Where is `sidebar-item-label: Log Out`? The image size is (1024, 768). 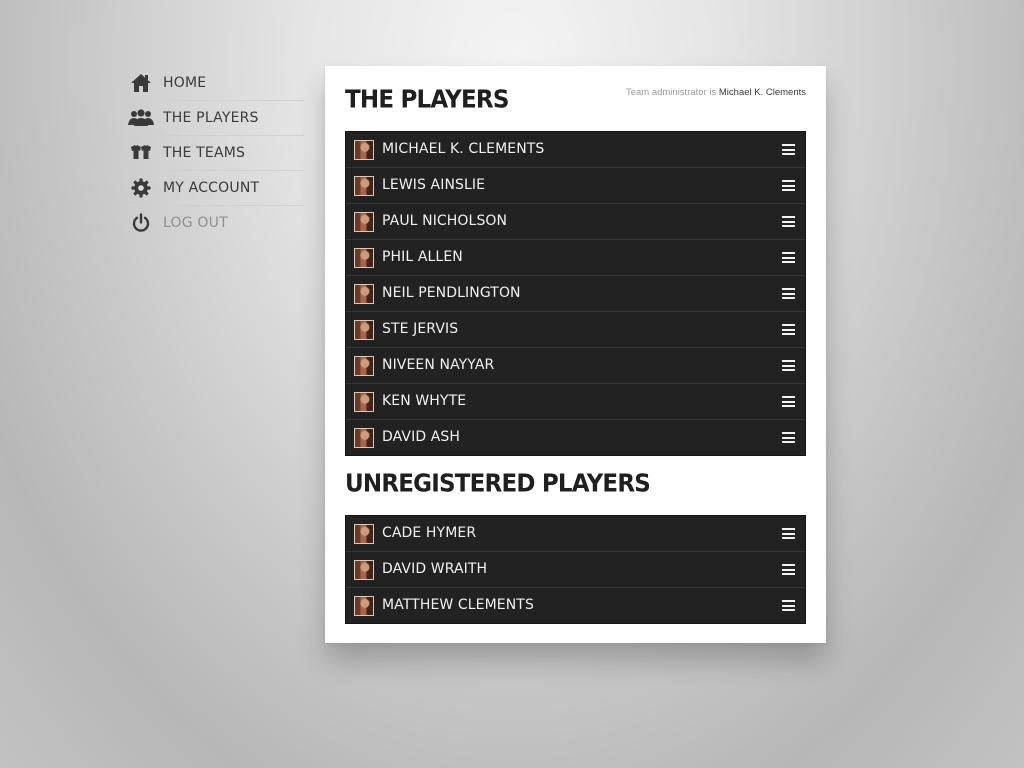
sidebar-item-label: Log Out is located at coordinates (195, 223).